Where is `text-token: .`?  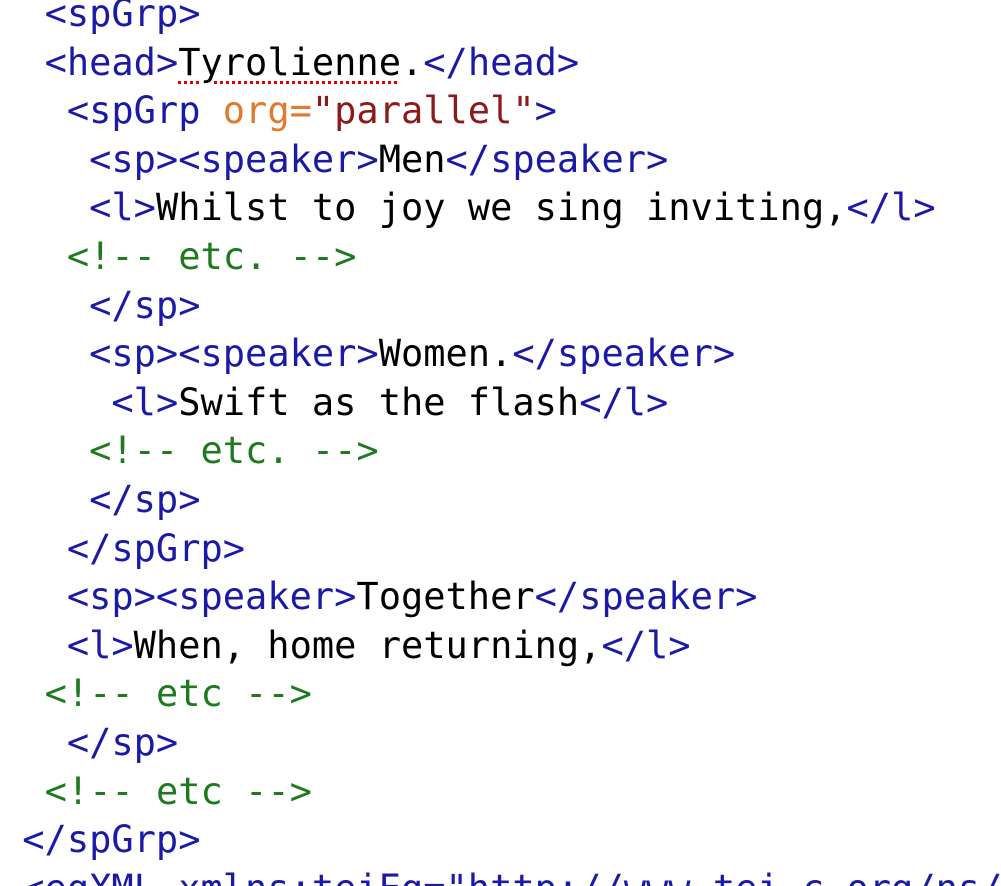 text-token: . is located at coordinates (412, 62).